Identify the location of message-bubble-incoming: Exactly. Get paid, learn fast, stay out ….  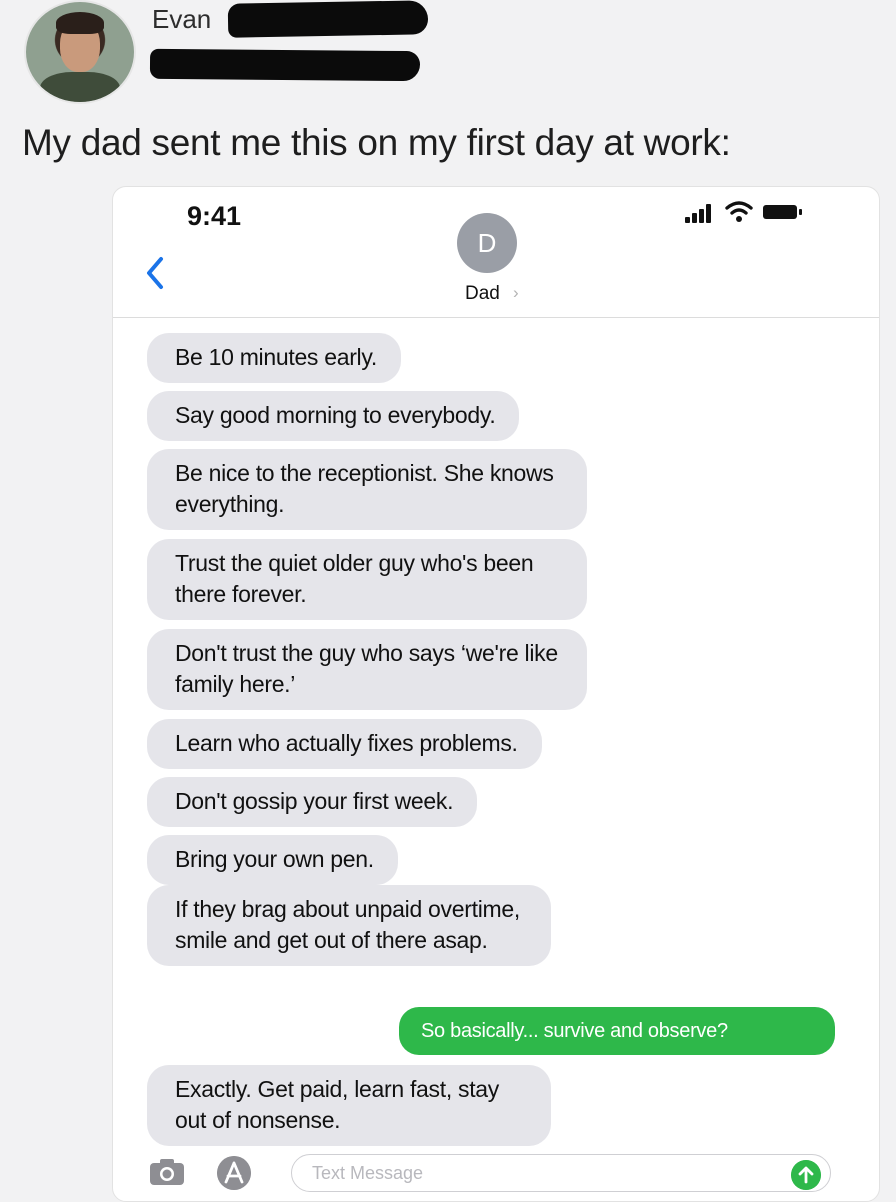
(349, 1105).